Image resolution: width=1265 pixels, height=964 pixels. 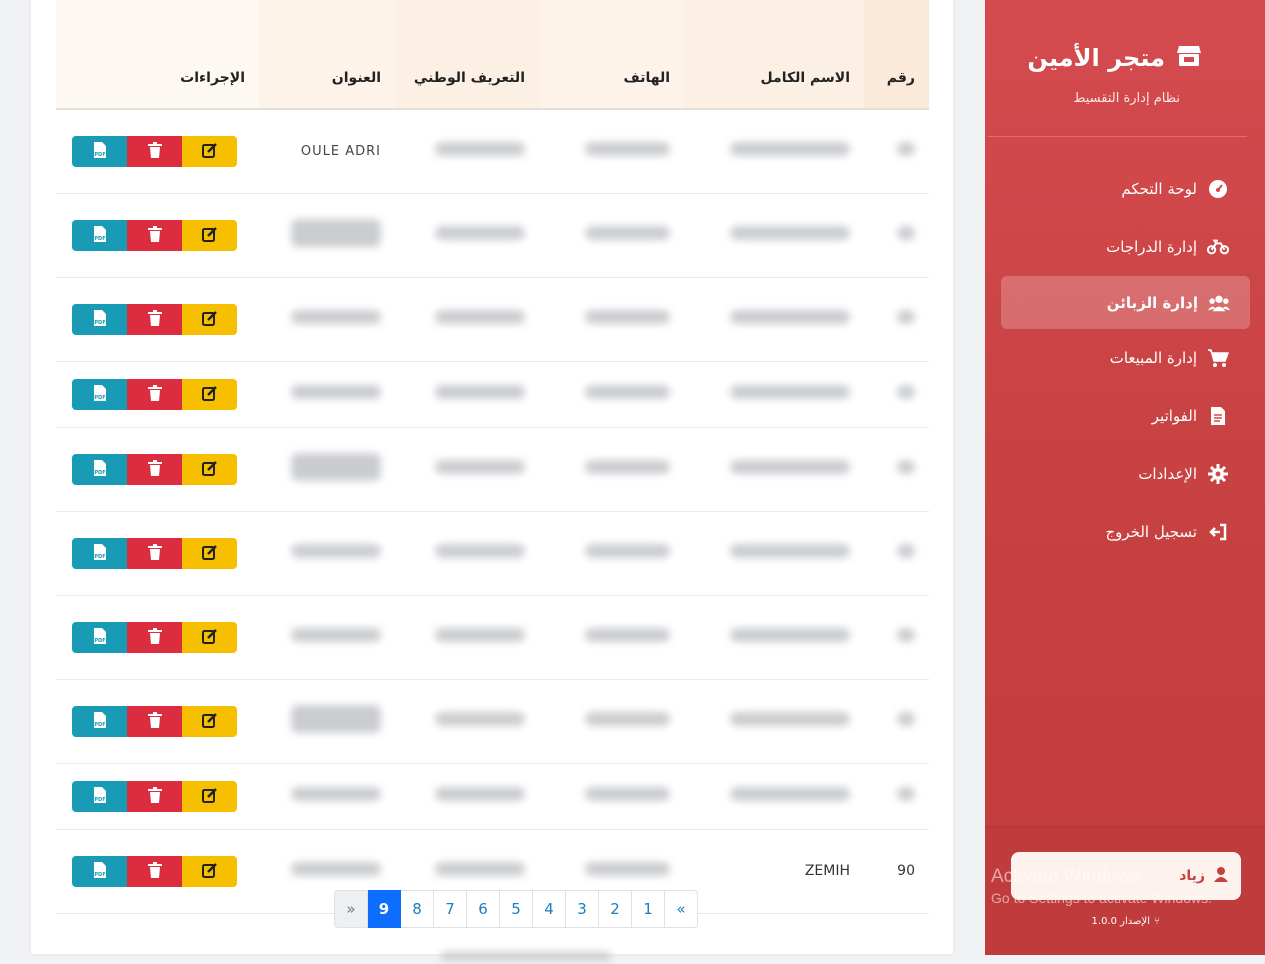 What do you see at coordinates (1125, 416) in the screenshot?
I see `sidebar-item-invoices: الفواتير` at bounding box center [1125, 416].